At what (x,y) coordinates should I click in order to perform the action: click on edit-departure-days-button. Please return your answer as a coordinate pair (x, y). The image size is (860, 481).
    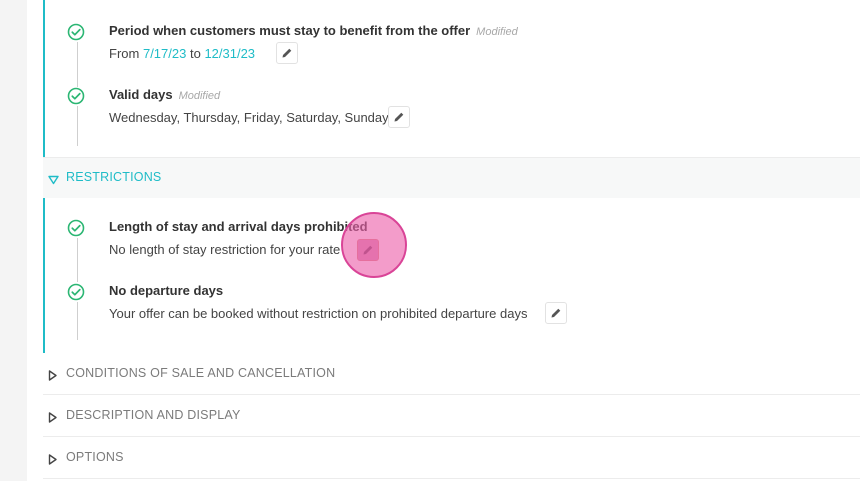
    Looking at the image, I should click on (556, 313).